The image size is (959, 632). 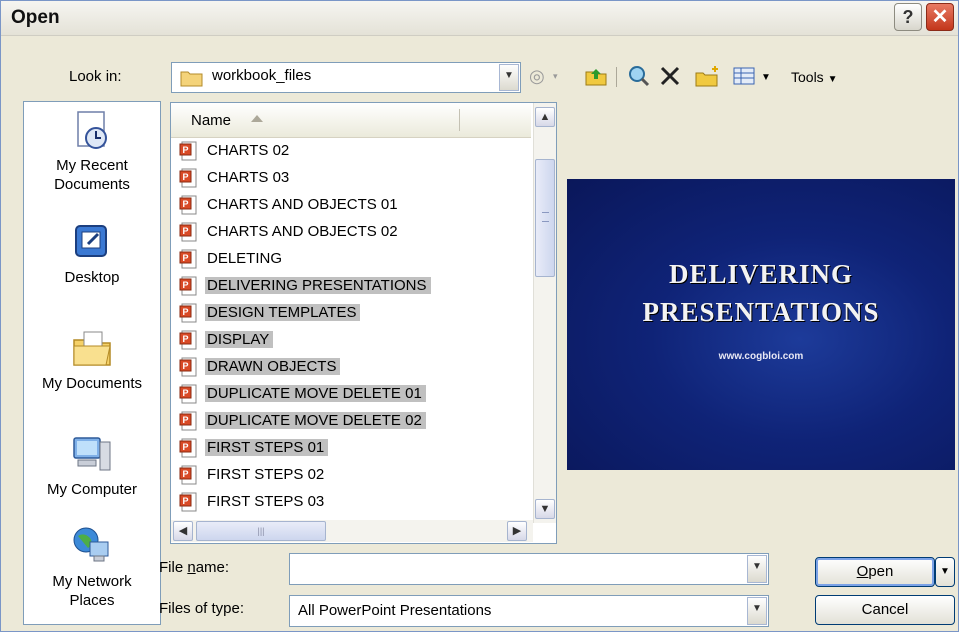 I want to click on close-button: ✕, so click(x=940, y=17).